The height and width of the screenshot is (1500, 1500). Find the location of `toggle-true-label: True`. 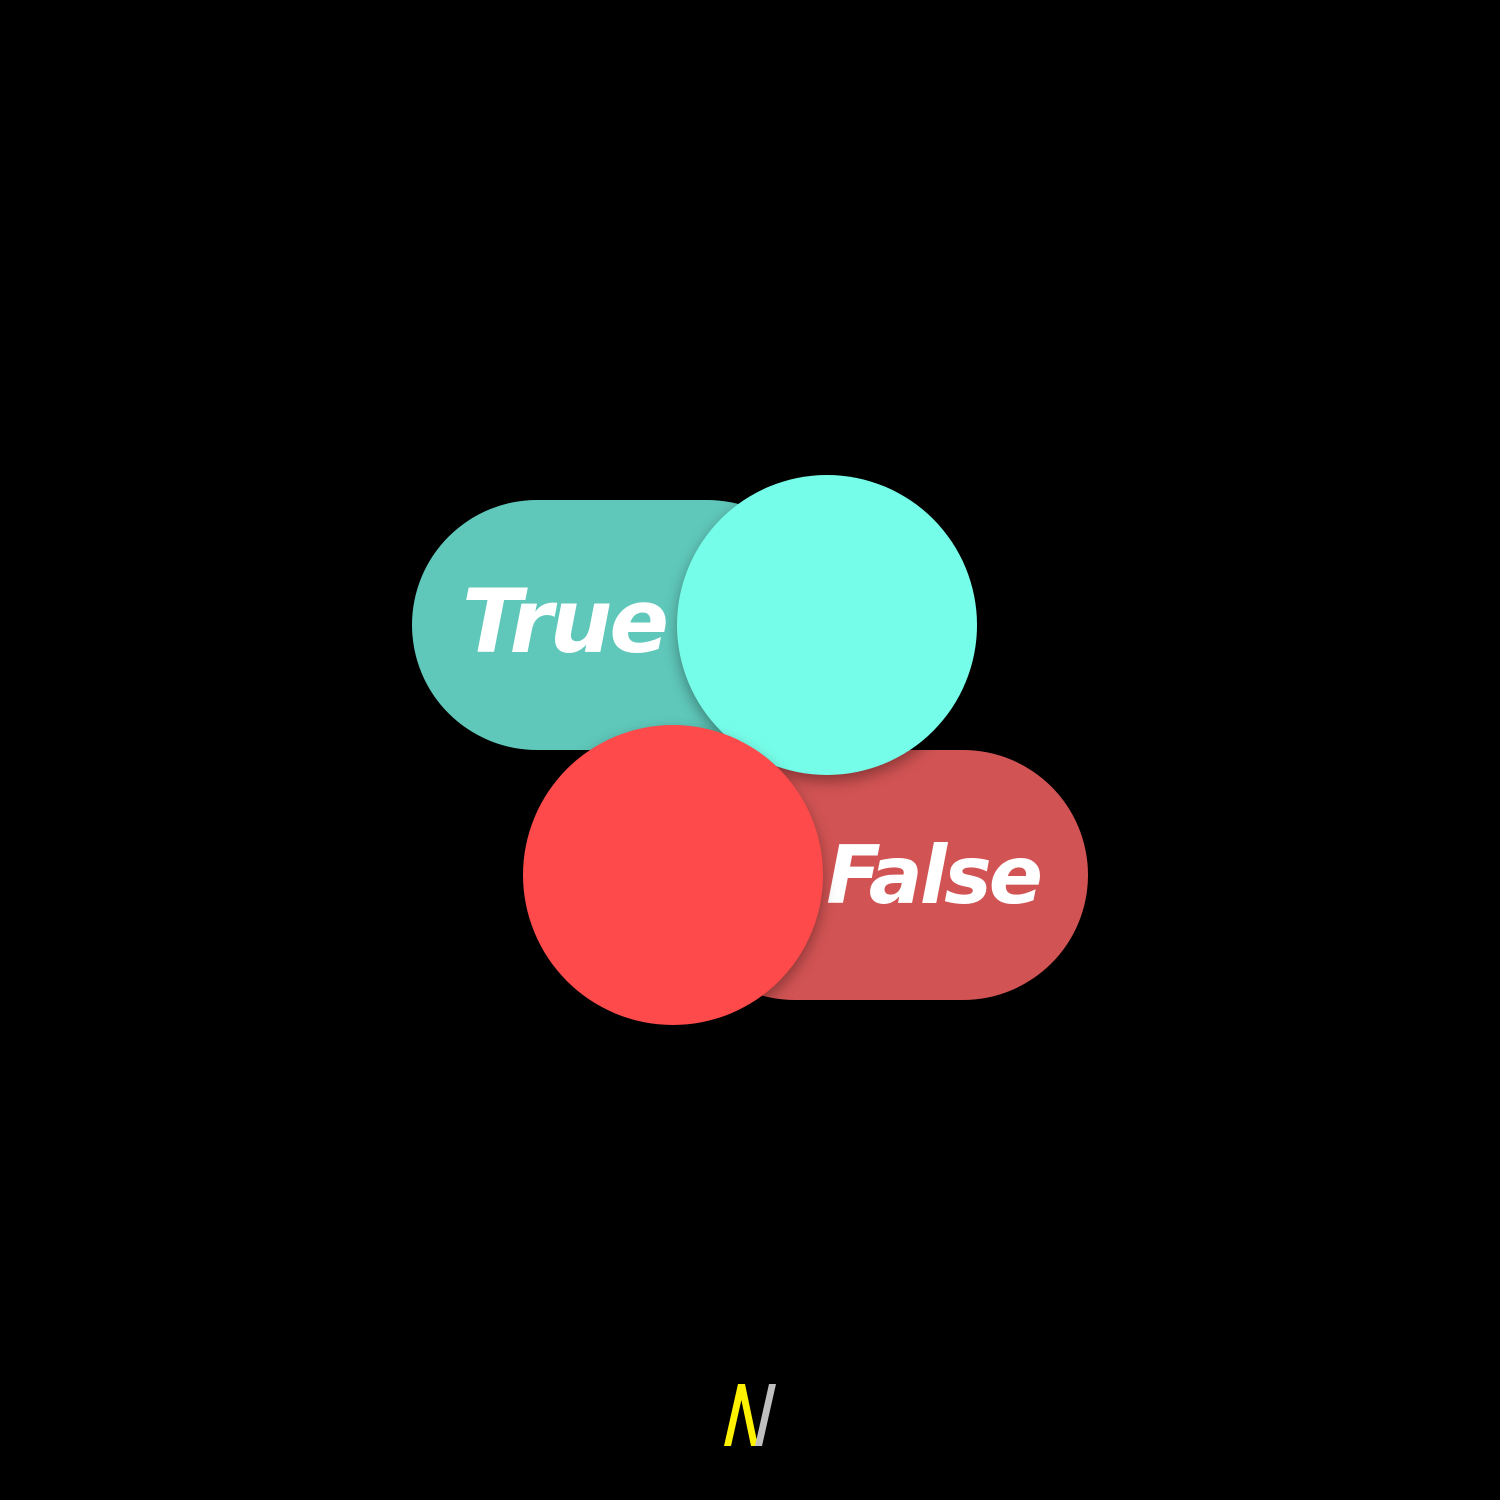

toggle-true-label: True is located at coordinates (565, 621).